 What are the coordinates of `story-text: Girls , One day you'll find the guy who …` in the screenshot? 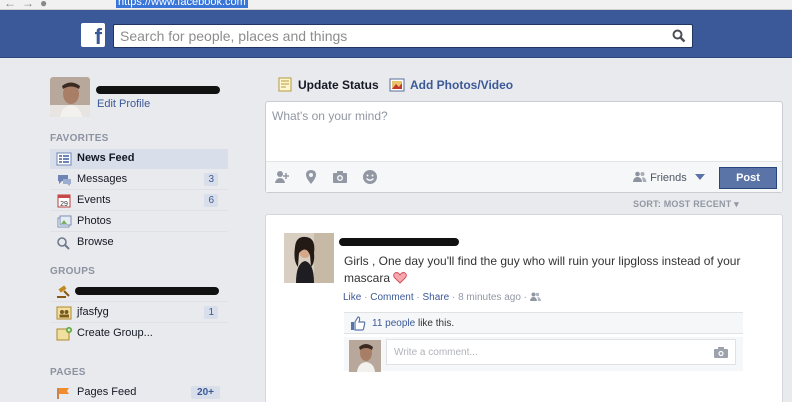 It's located at (554, 270).